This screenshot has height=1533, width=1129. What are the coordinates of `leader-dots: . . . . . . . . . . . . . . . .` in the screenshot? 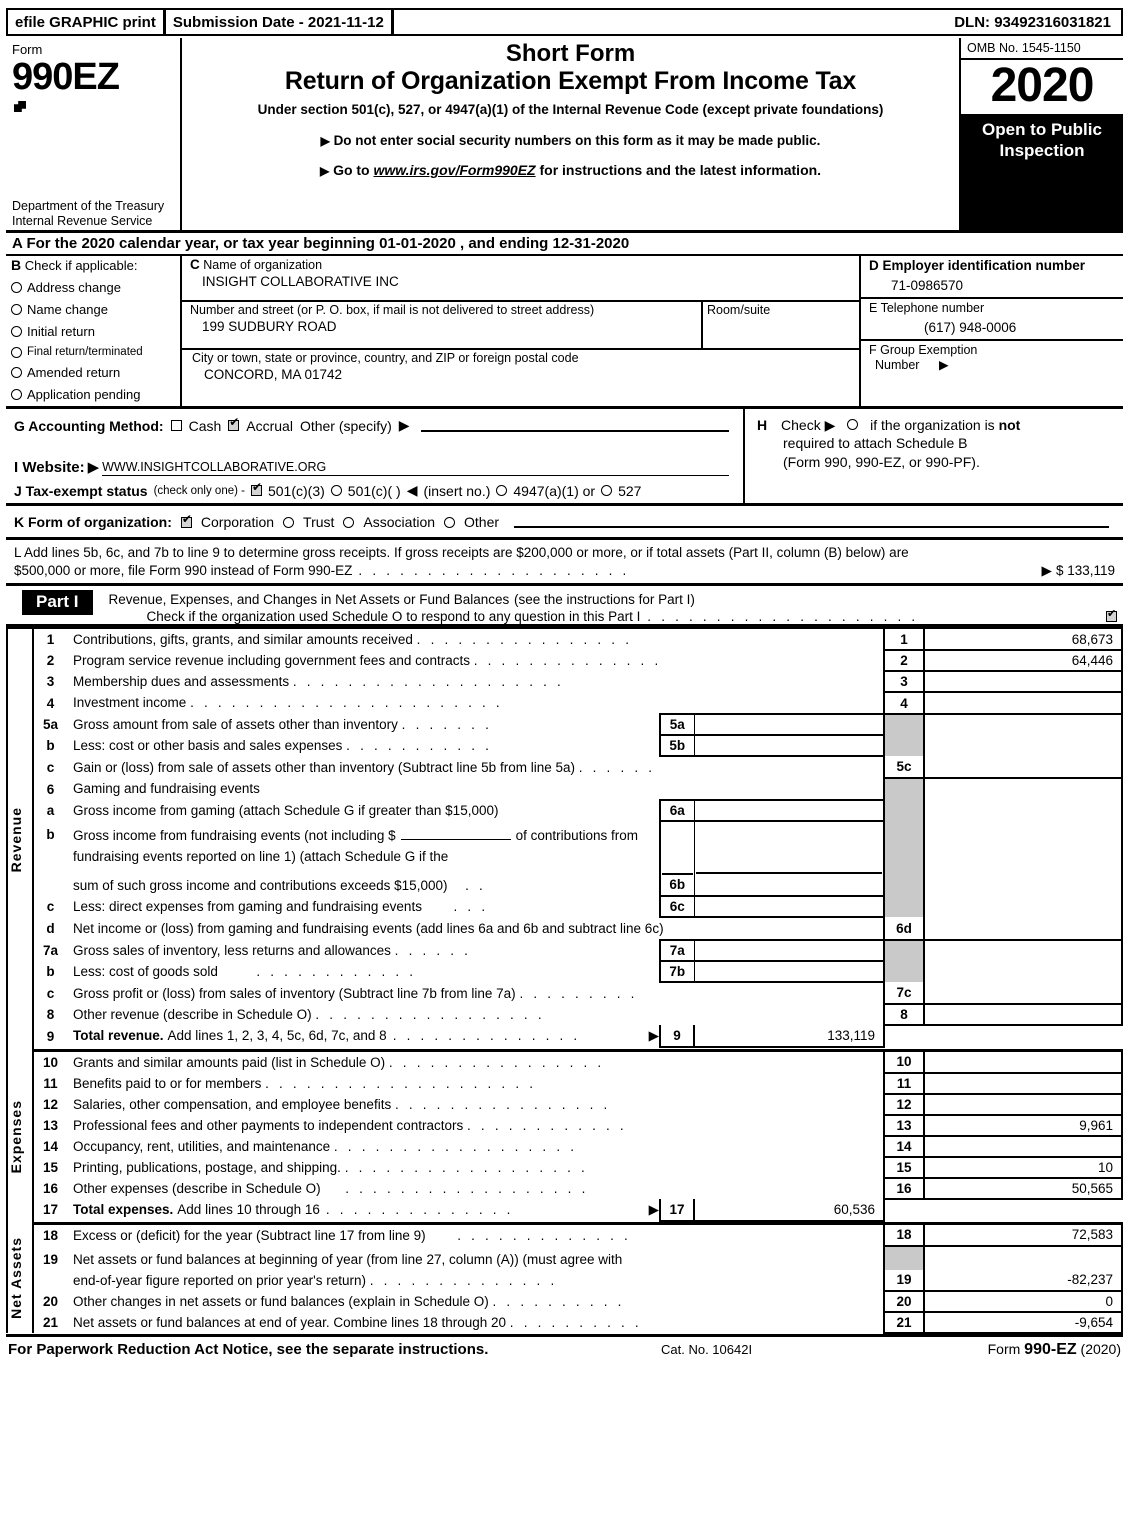 It's located at (502, 1104).